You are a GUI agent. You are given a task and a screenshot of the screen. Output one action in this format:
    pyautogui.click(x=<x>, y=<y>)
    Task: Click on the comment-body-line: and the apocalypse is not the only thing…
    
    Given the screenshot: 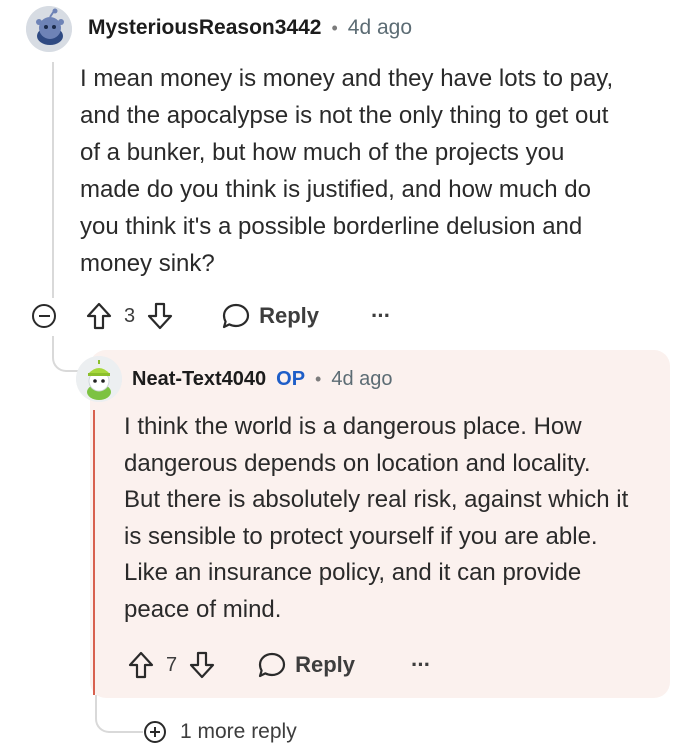 What is the action you would take?
    pyautogui.click(x=344, y=115)
    